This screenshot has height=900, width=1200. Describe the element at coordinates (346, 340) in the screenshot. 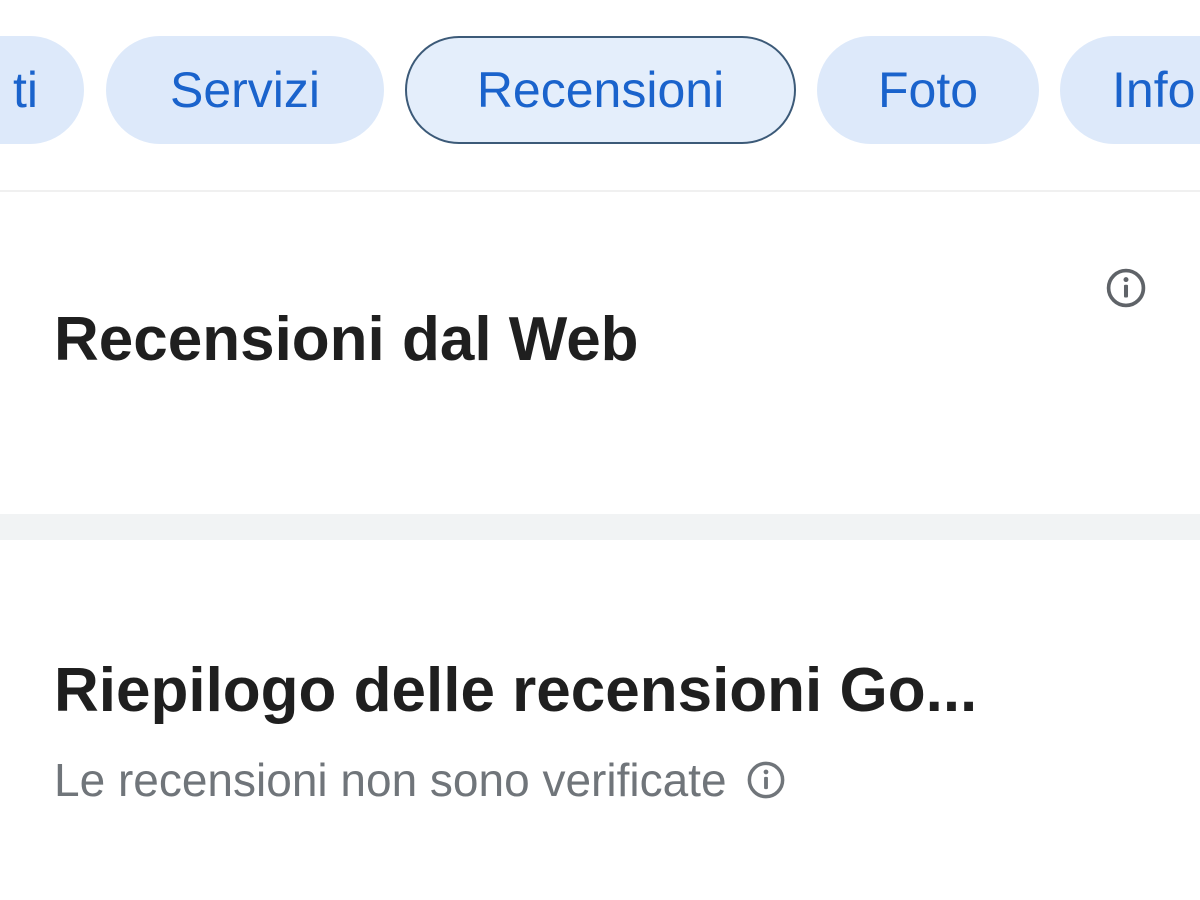

I see `web-reviews-title: Recensioni dal Web` at that location.